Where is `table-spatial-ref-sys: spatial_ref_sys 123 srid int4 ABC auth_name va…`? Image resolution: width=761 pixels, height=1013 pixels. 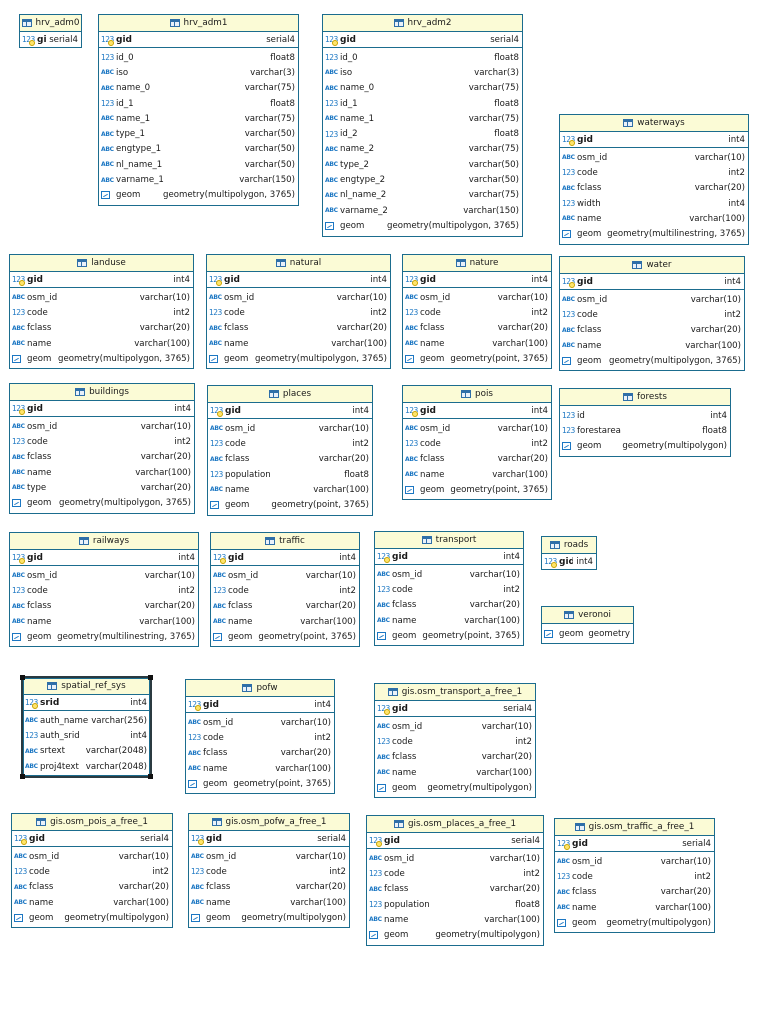
table-spatial-ref-sys: spatial_ref_sys 123 srid int4 ABC auth_name va… is located at coordinates (86, 727).